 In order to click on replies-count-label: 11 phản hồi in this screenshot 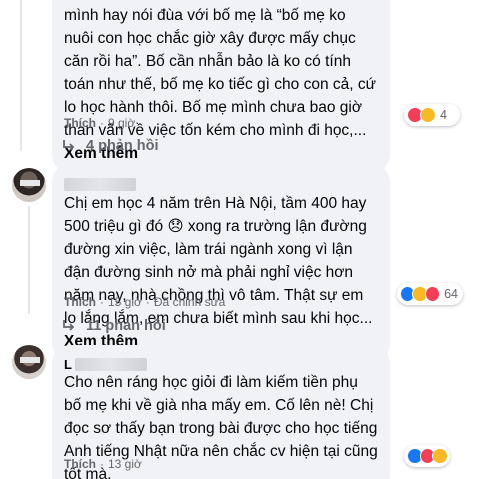, I will do `click(126, 326)`.